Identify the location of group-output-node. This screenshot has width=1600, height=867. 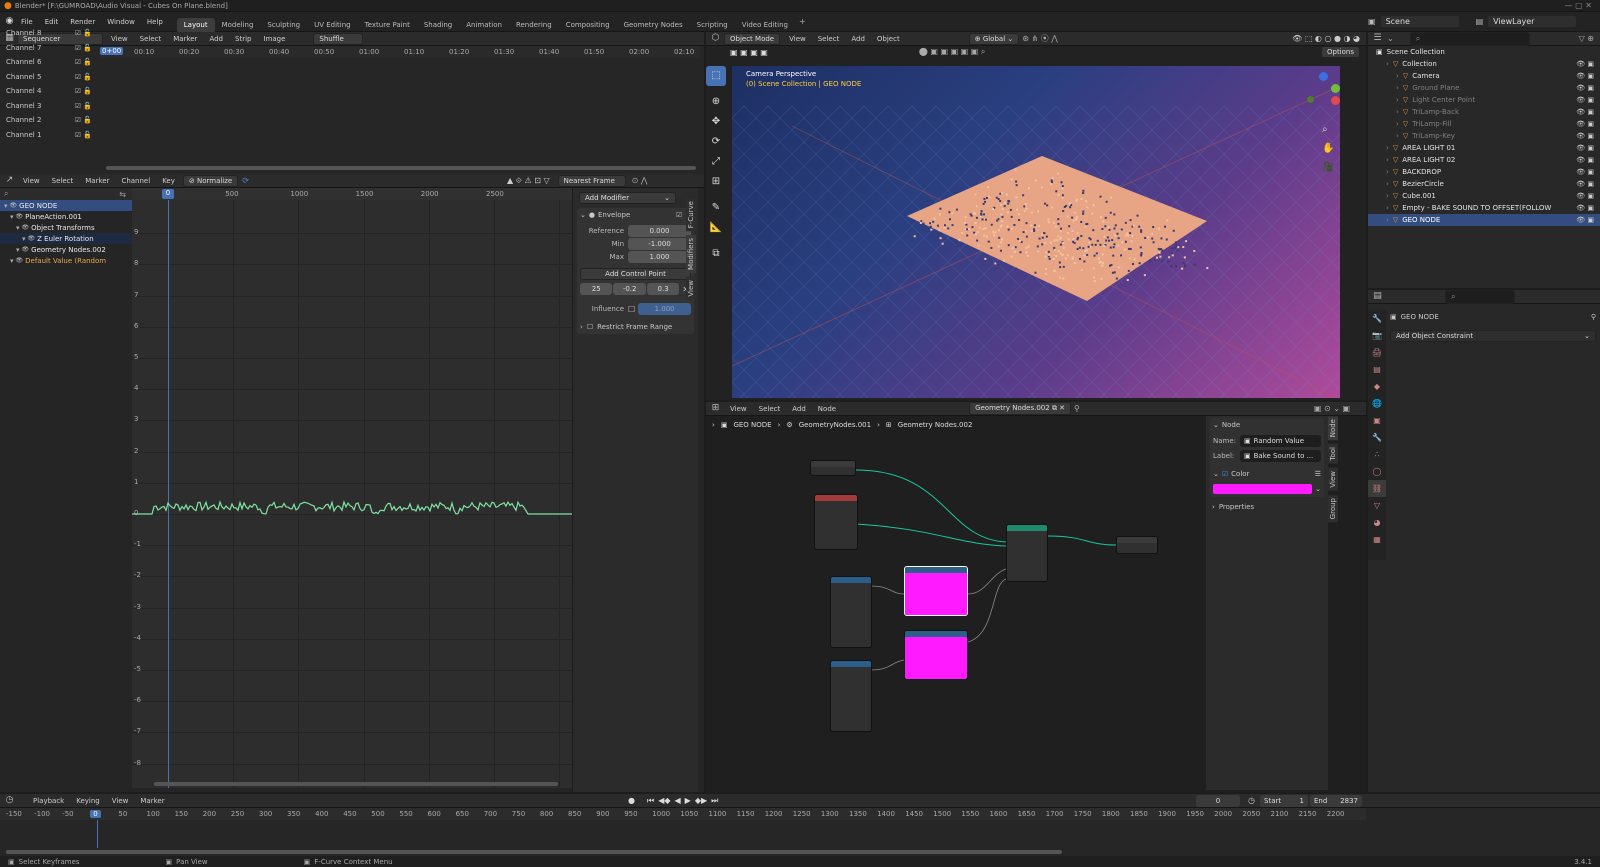
(1137, 545).